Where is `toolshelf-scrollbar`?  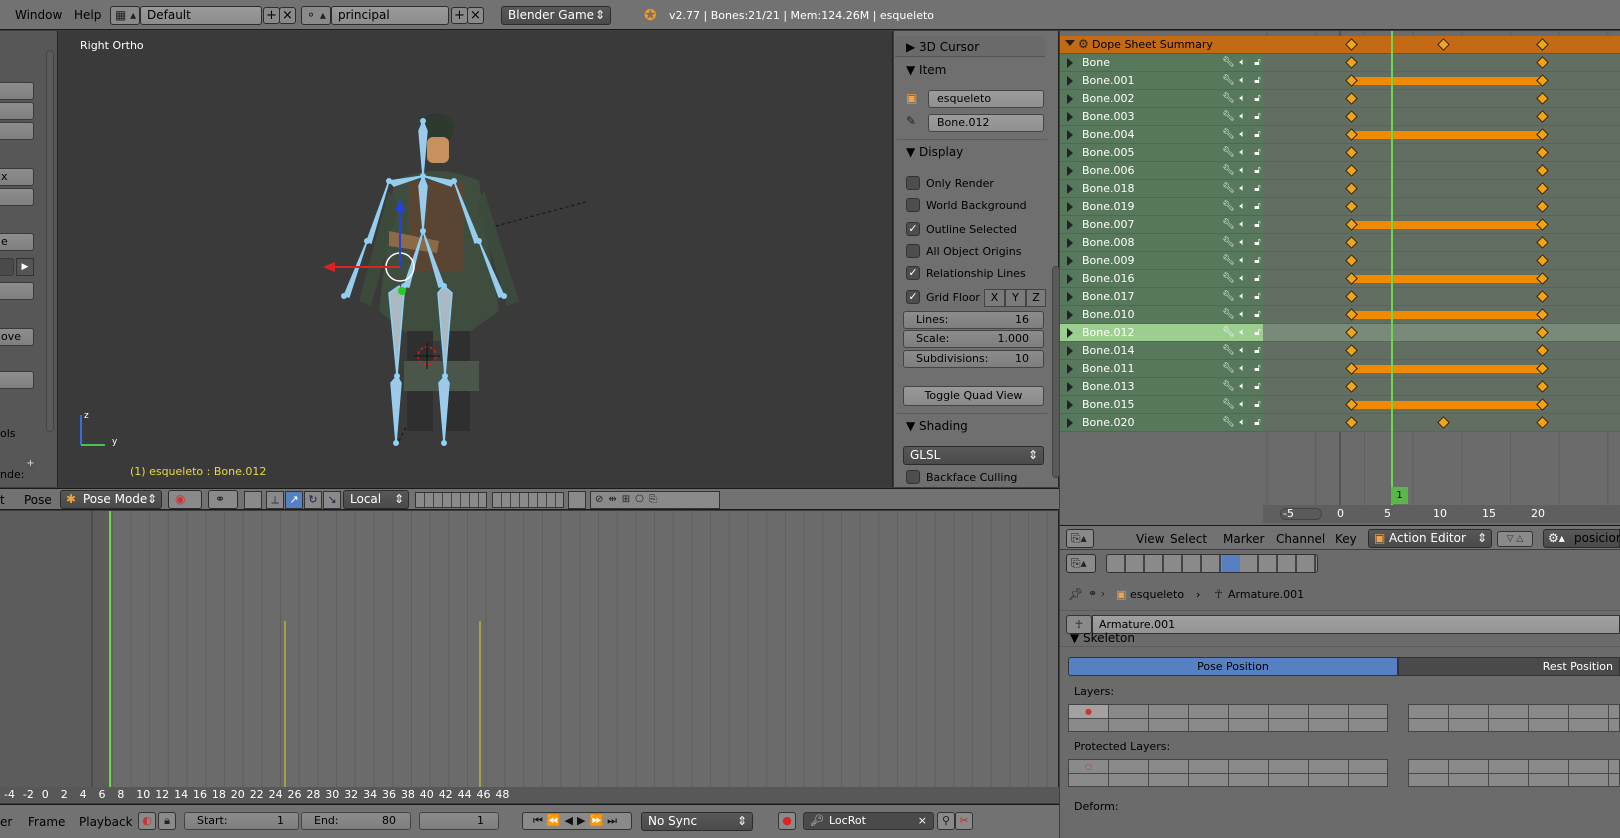
toolshelf-scrollbar is located at coordinates (50, 241).